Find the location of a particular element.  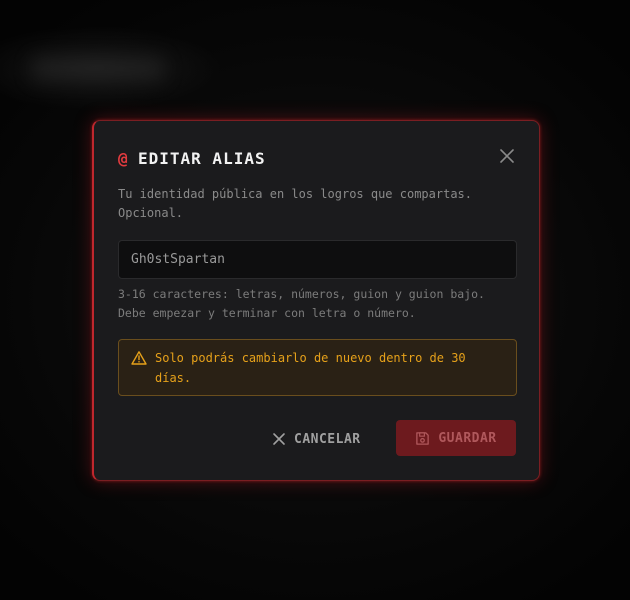

dialog-title: EDITAR ALIAS is located at coordinates (202, 158).